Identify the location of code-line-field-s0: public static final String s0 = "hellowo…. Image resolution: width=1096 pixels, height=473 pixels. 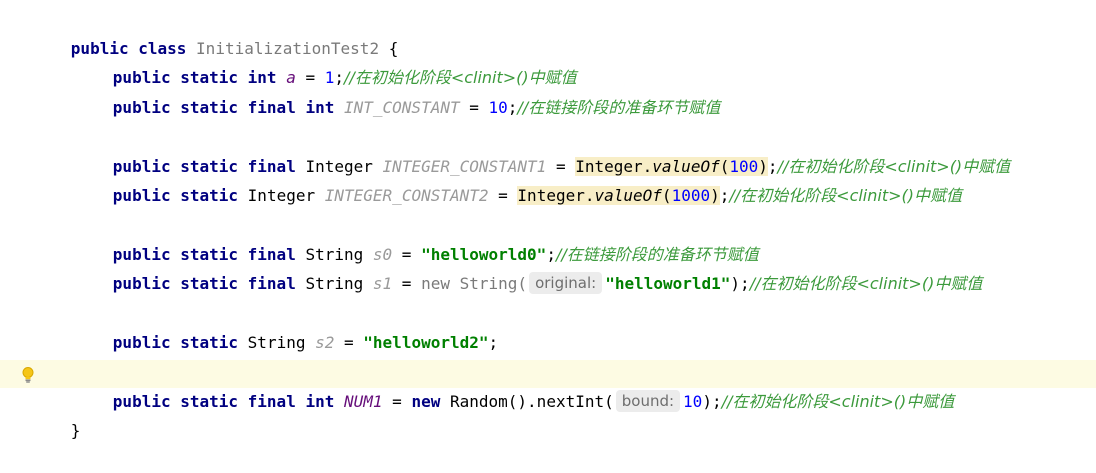
(548, 238).